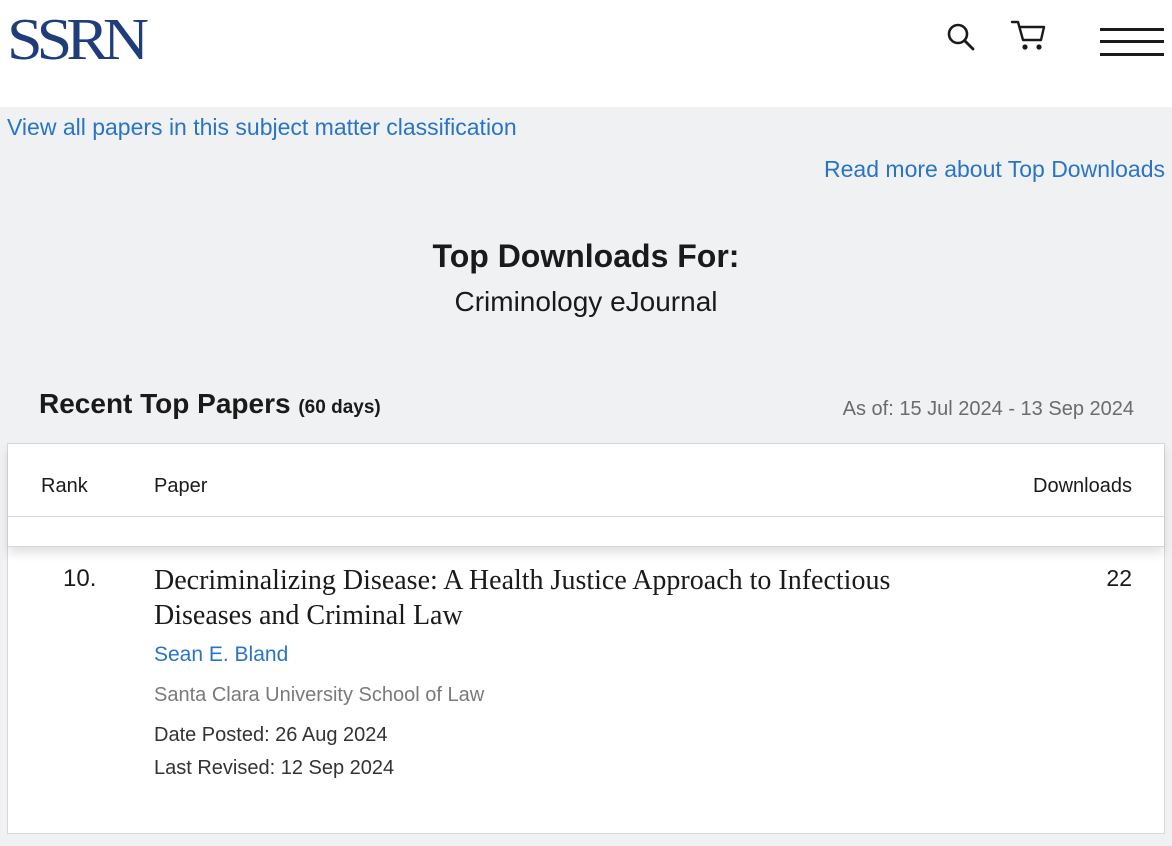 The image size is (1172, 846). What do you see at coordinates (78, 39) in the screenshot?
I see `ssrn-logo: SSRN` at bounding box center [78, 39].